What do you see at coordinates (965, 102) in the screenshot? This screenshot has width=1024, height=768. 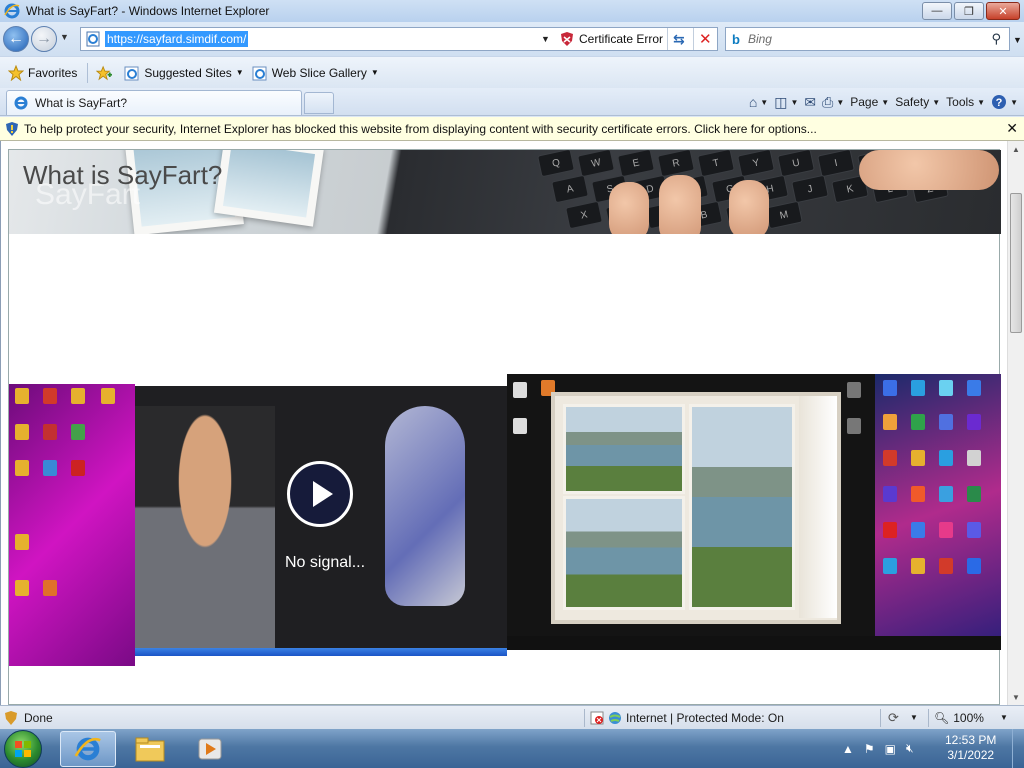 I see `tools-menu: Tools ▼` at bounding box center [965, 102].